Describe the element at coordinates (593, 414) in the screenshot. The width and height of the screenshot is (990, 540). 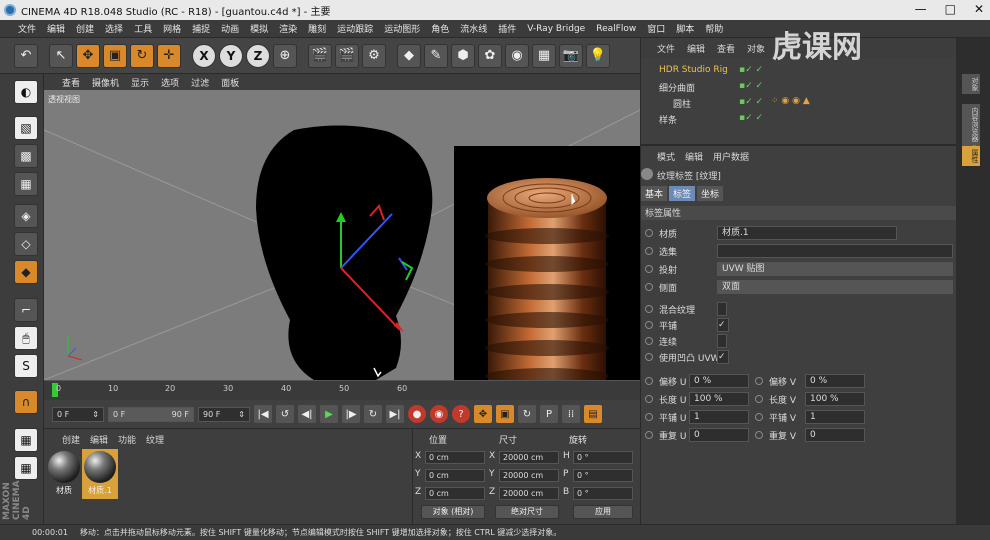
I see `timeline-window-icon: ▤` at that location.